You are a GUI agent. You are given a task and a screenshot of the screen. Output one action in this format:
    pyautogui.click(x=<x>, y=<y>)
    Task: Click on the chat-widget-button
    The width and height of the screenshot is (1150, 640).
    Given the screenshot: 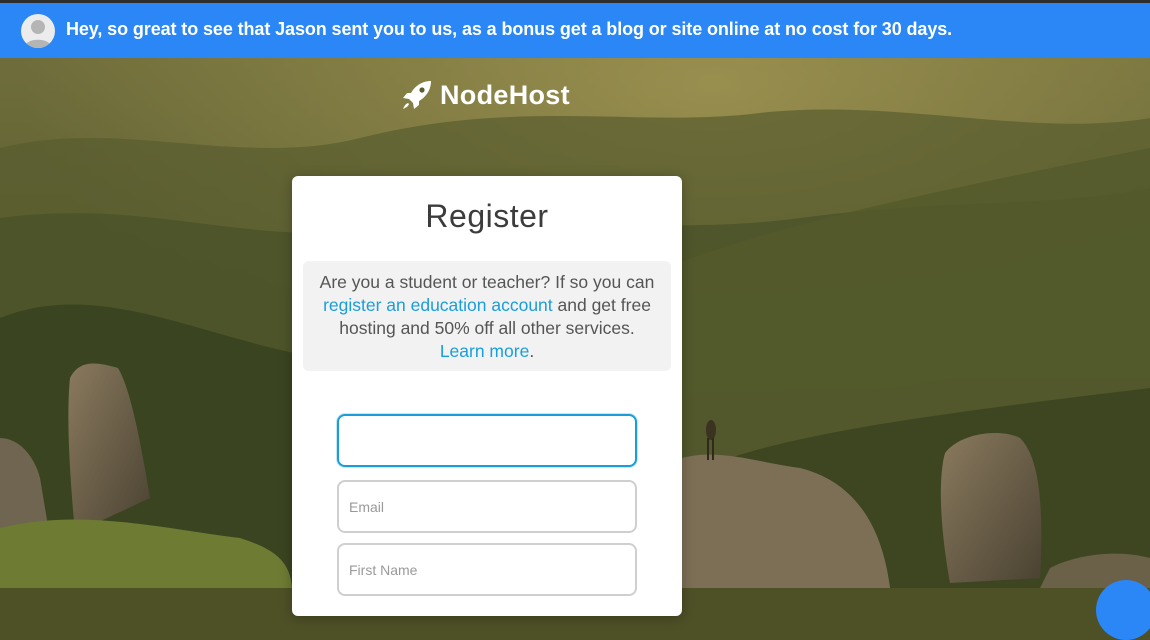 What is the action you would take?
    pyautogui.click(x=1123, y=610)
    